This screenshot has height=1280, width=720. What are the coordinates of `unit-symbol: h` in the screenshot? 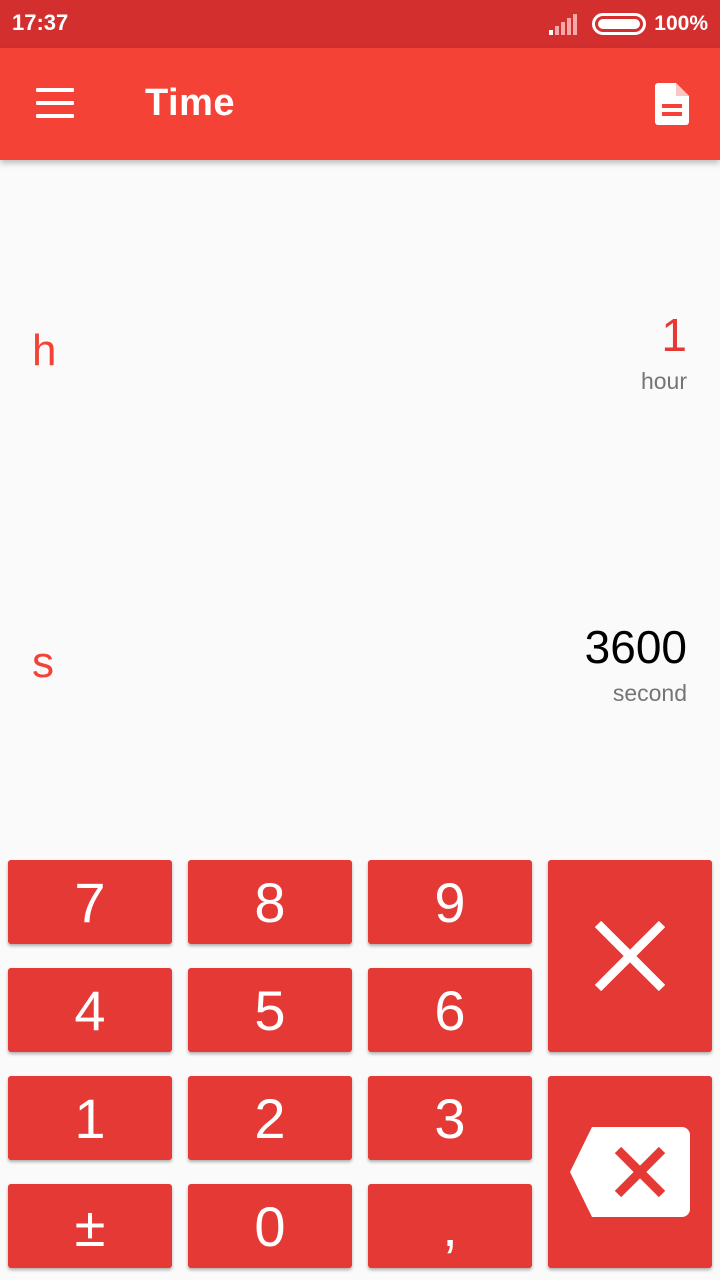 It's located at (44, 350).